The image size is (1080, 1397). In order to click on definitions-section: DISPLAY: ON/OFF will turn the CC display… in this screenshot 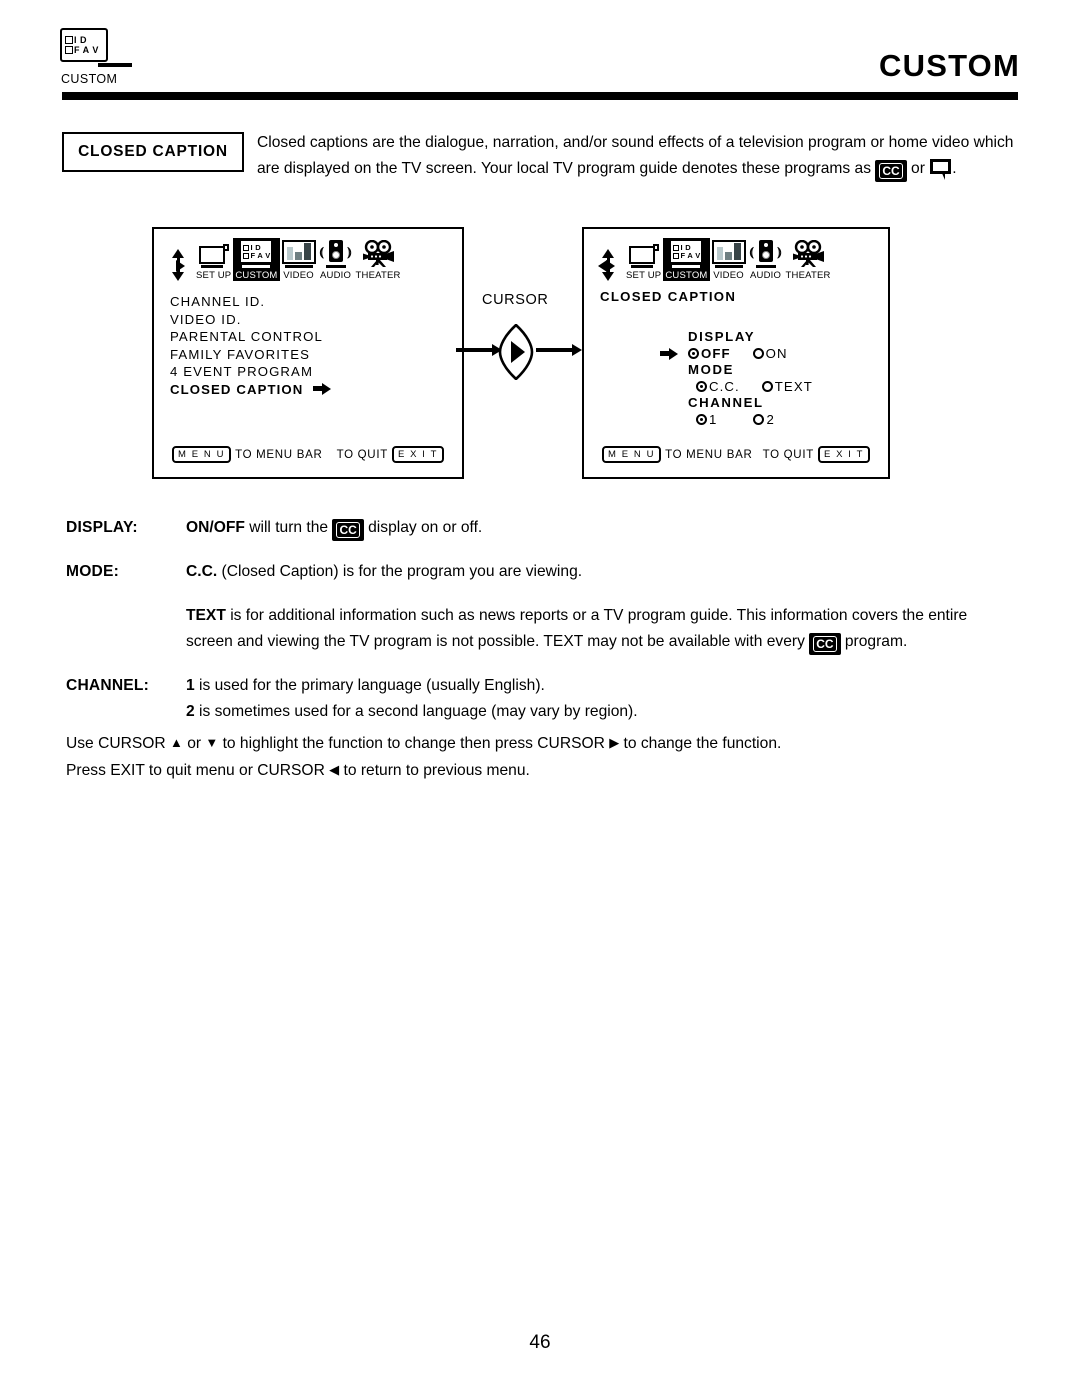, I will do `click(542, 629)`.